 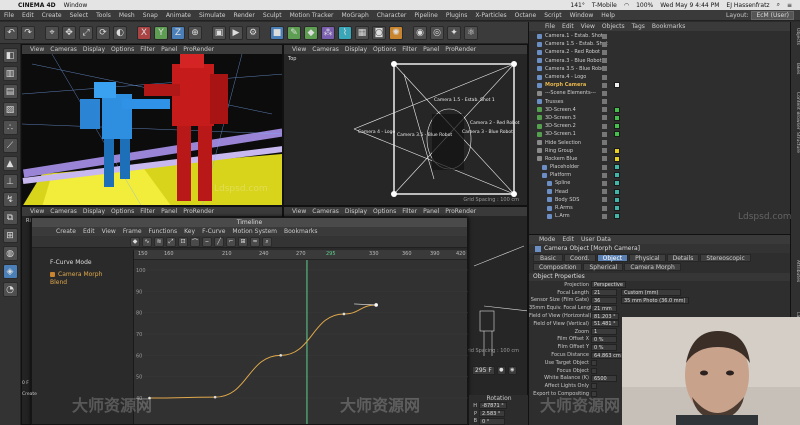 I want to click on menu-octane: Octane, so click(x=526, y=15).